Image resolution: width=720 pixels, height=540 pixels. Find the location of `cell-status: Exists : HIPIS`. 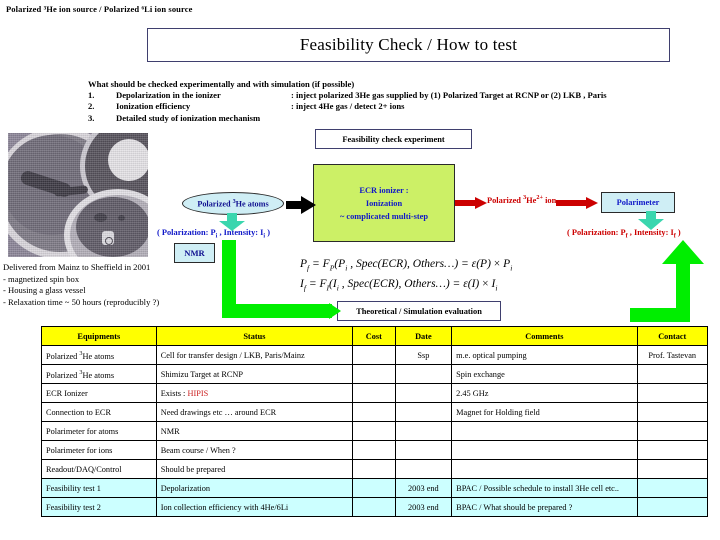

cell-status: Exists : HIPIS is located at coordinates (254, 393).